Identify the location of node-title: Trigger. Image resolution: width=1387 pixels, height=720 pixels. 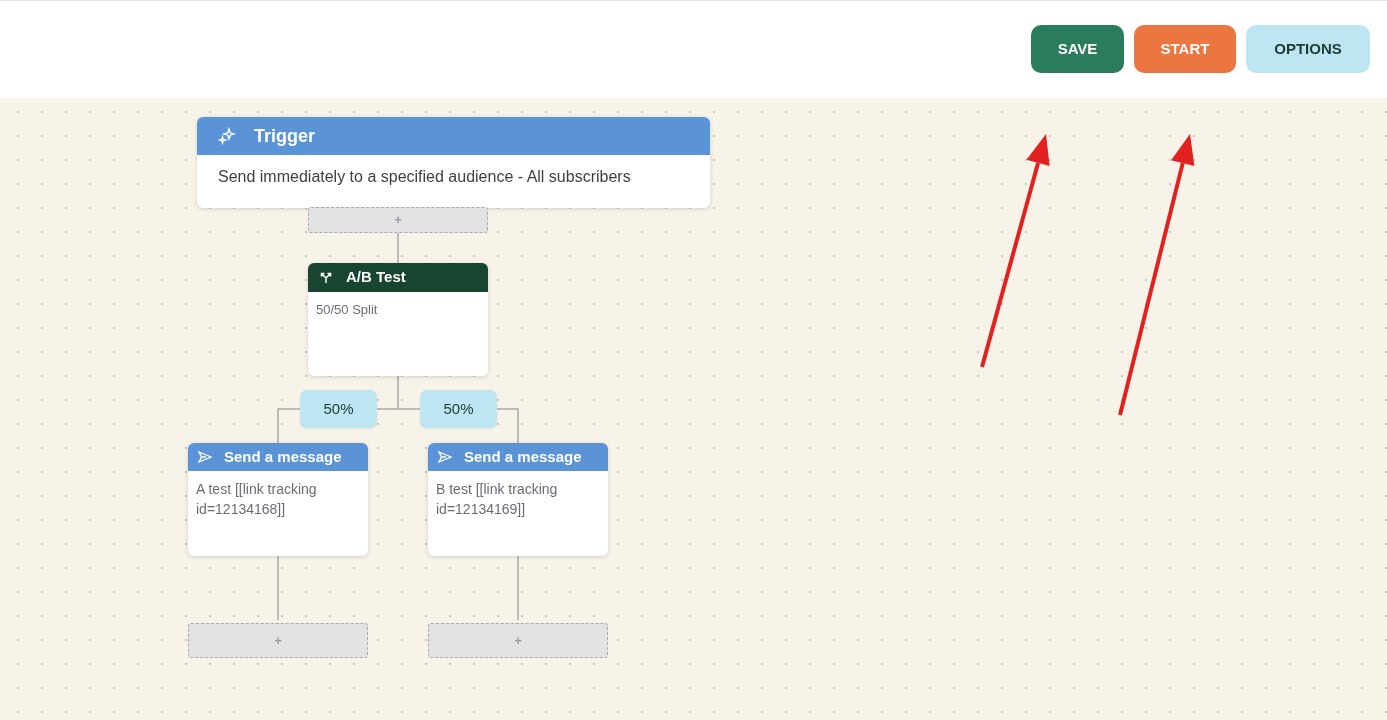
(284, 136).